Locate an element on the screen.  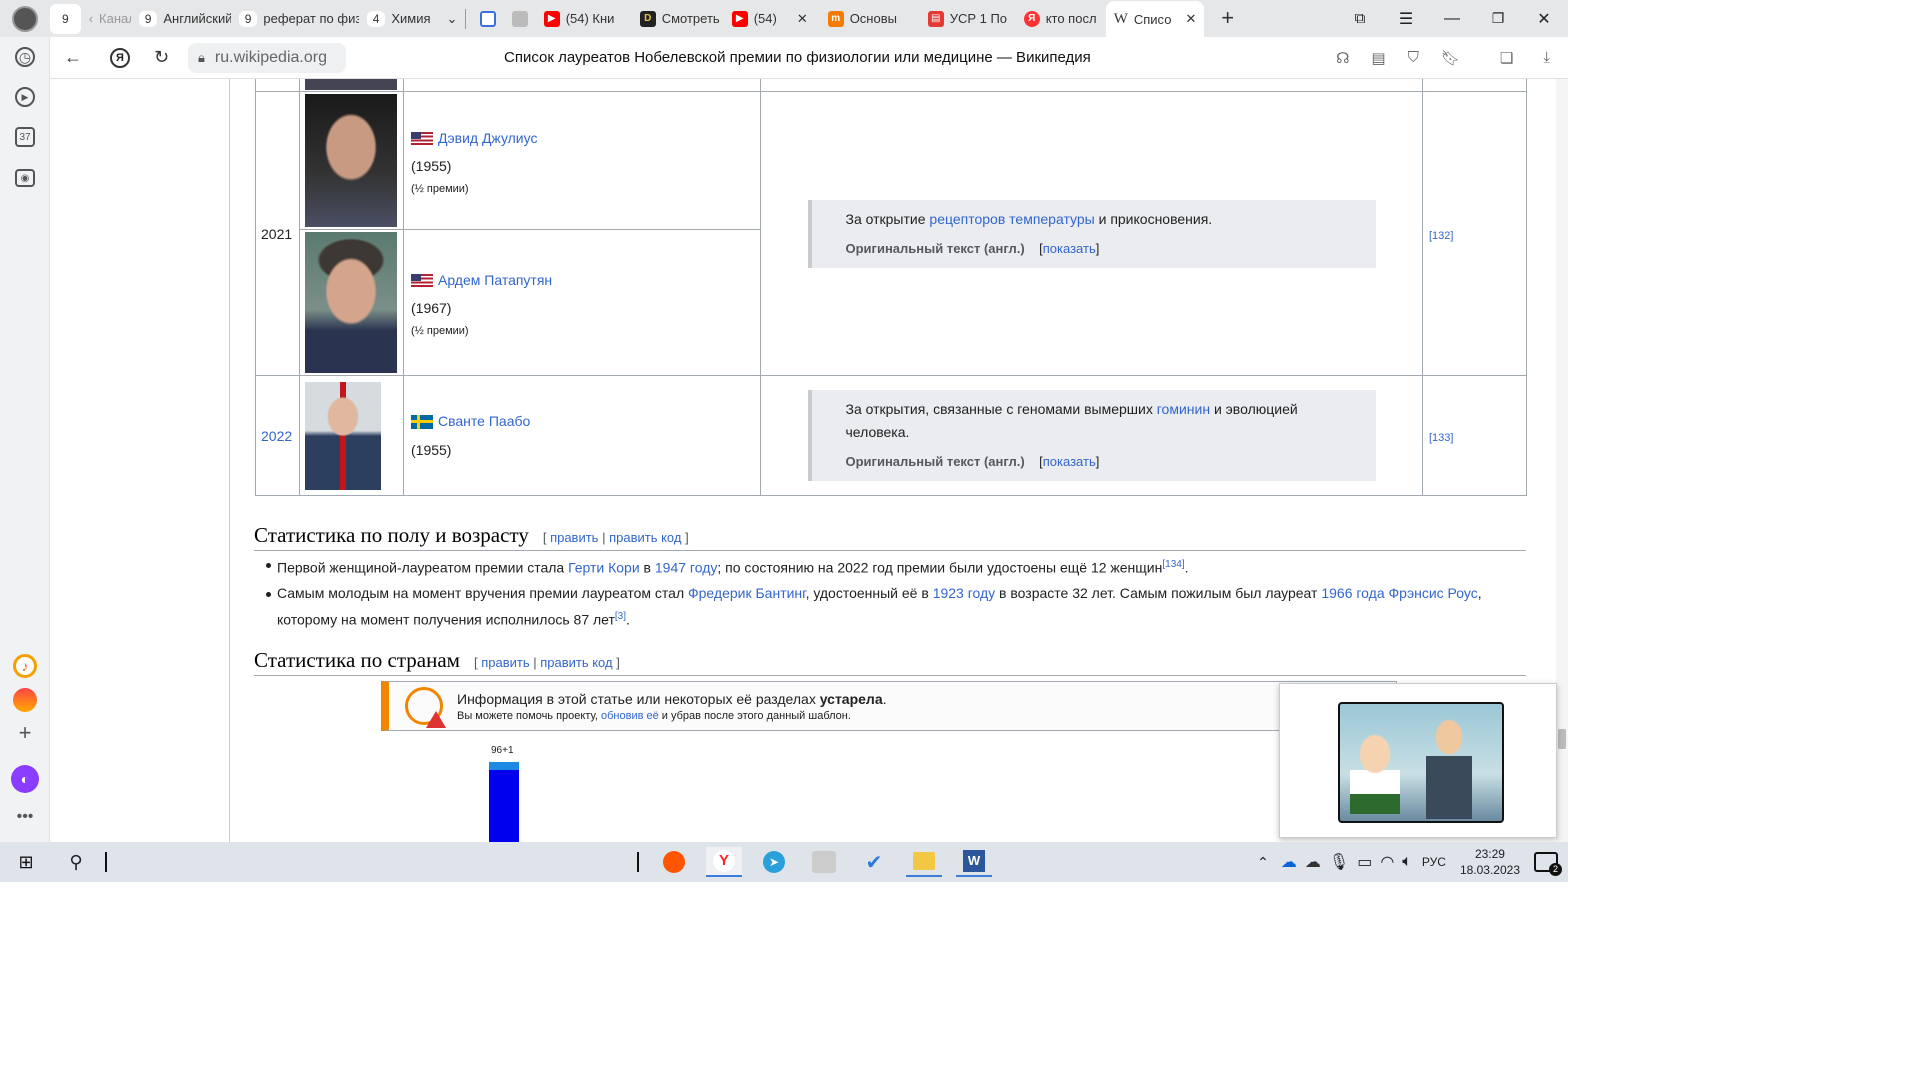
more-icon: ••• is located at coordinates (25, 817).